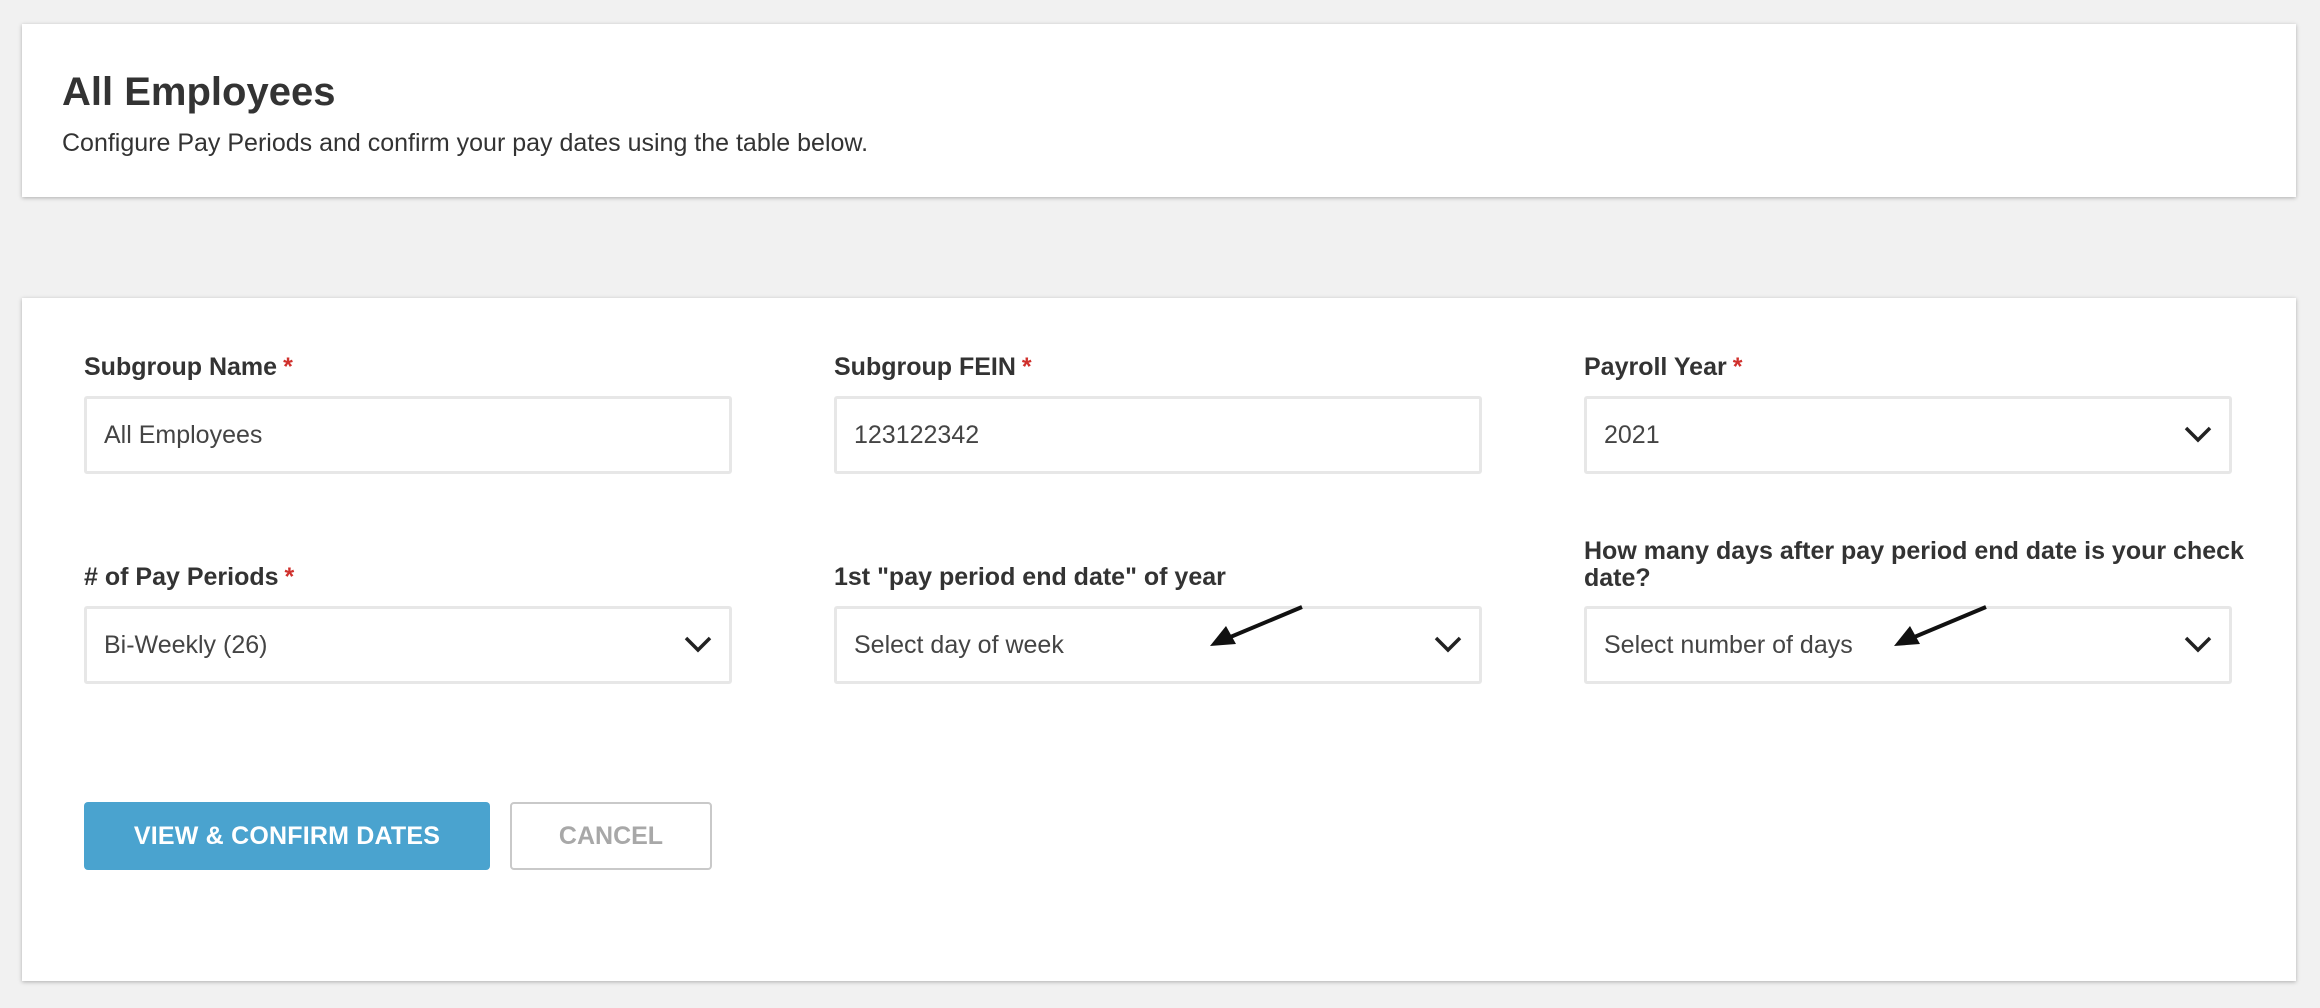 Image resolution: width=2320 pixels, height=1008 pixels. Describe the element at coordinates (1728, 645) in the screenshot. I see `check-days-placeholder: Select number of days` at that location.